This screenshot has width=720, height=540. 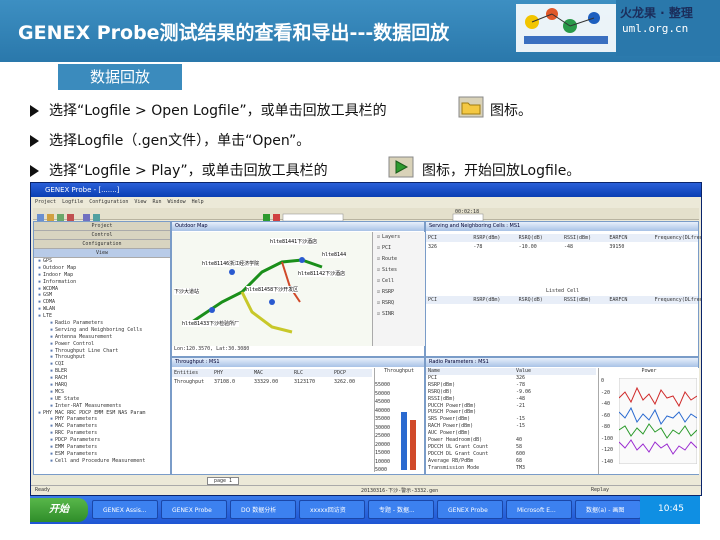 I want to click on taskbar-item: DO 数据分析, so click(x=263, y=509).